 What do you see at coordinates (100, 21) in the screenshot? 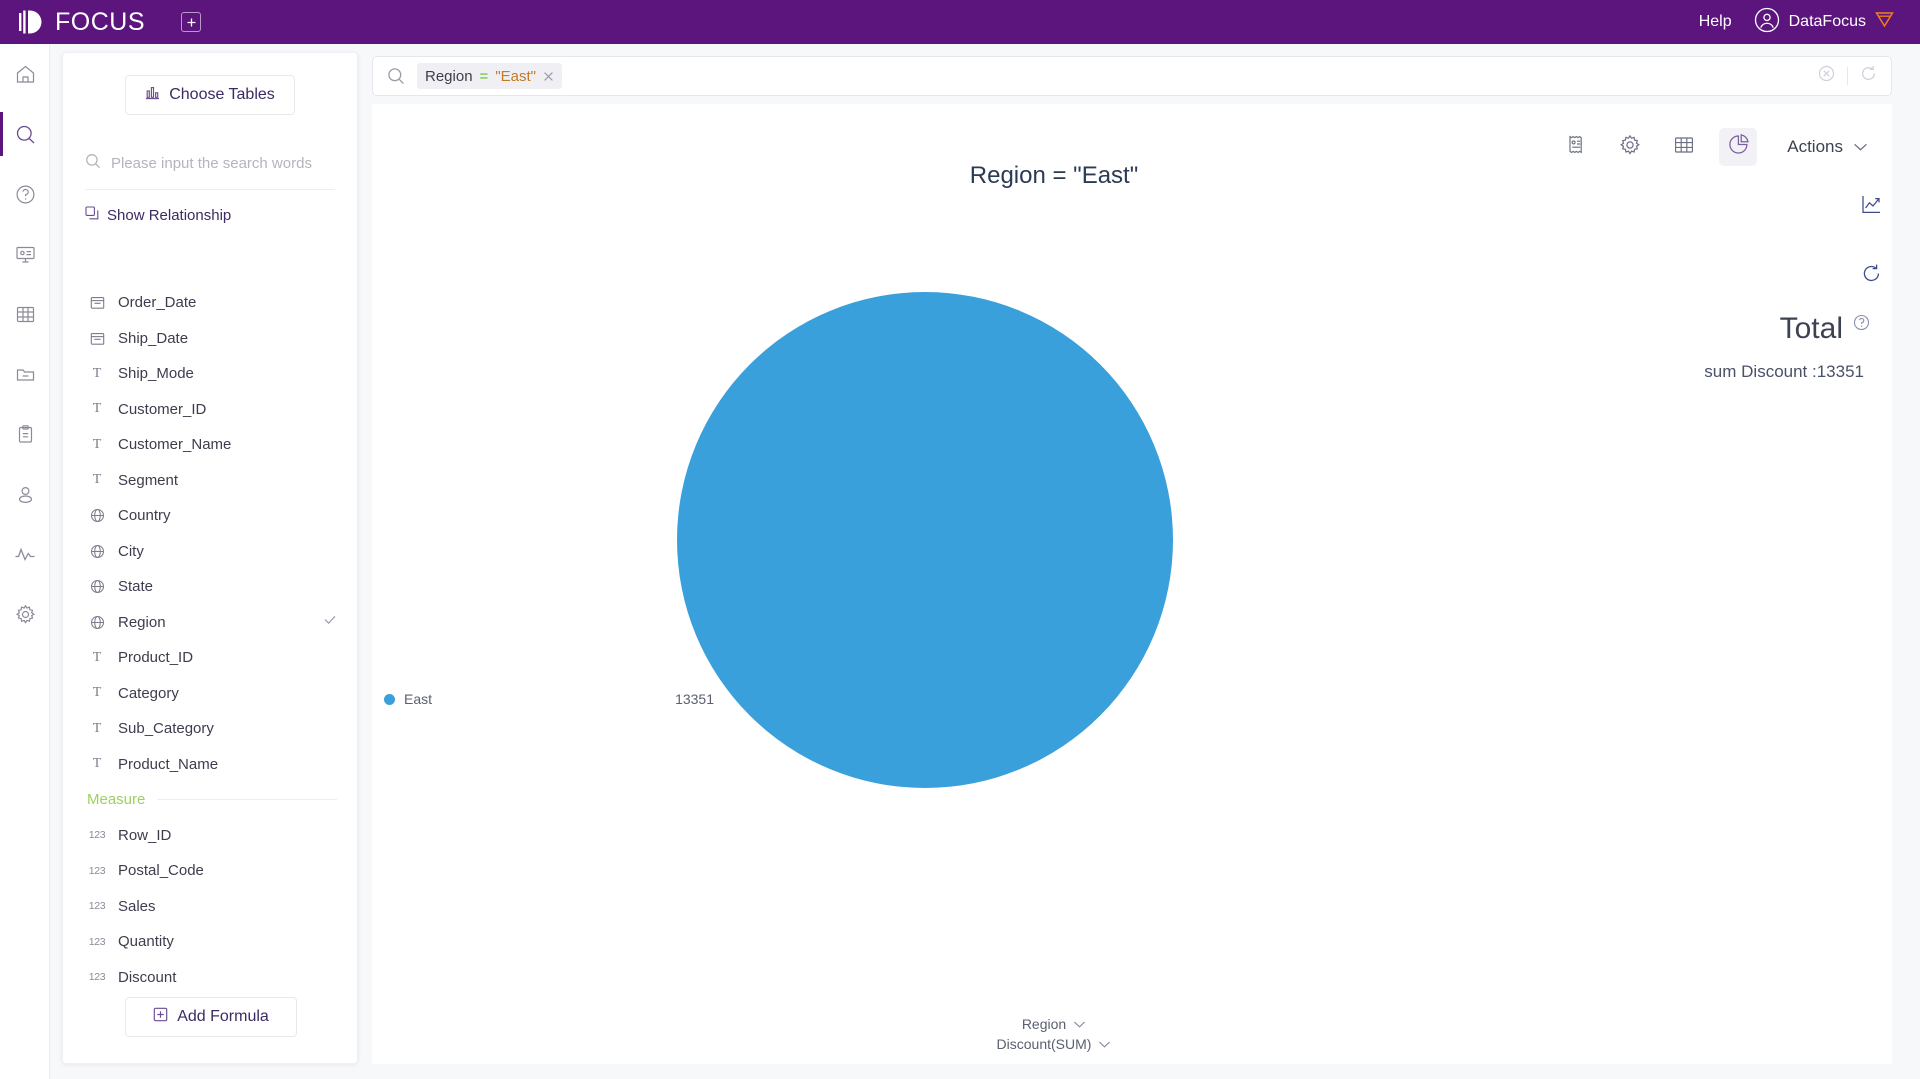
I see `brand-name: FOCUS` at bounding box center [100, 21].